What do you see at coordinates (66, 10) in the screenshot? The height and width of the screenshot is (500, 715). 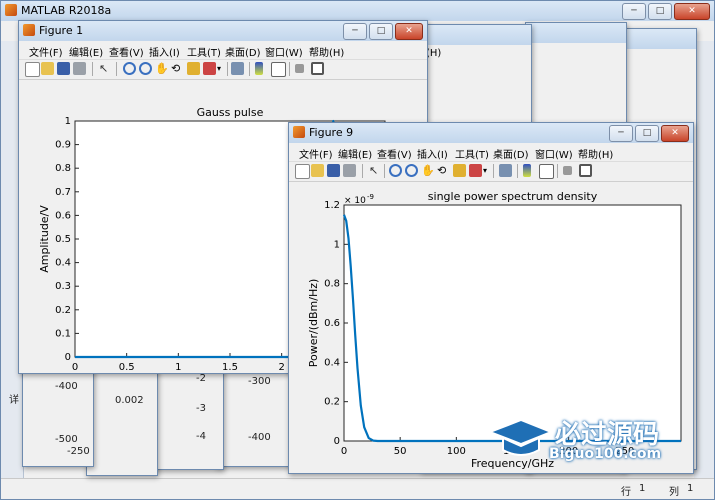 I see `app-title: MATLAB R2018a` at bounding box center [66, 10].